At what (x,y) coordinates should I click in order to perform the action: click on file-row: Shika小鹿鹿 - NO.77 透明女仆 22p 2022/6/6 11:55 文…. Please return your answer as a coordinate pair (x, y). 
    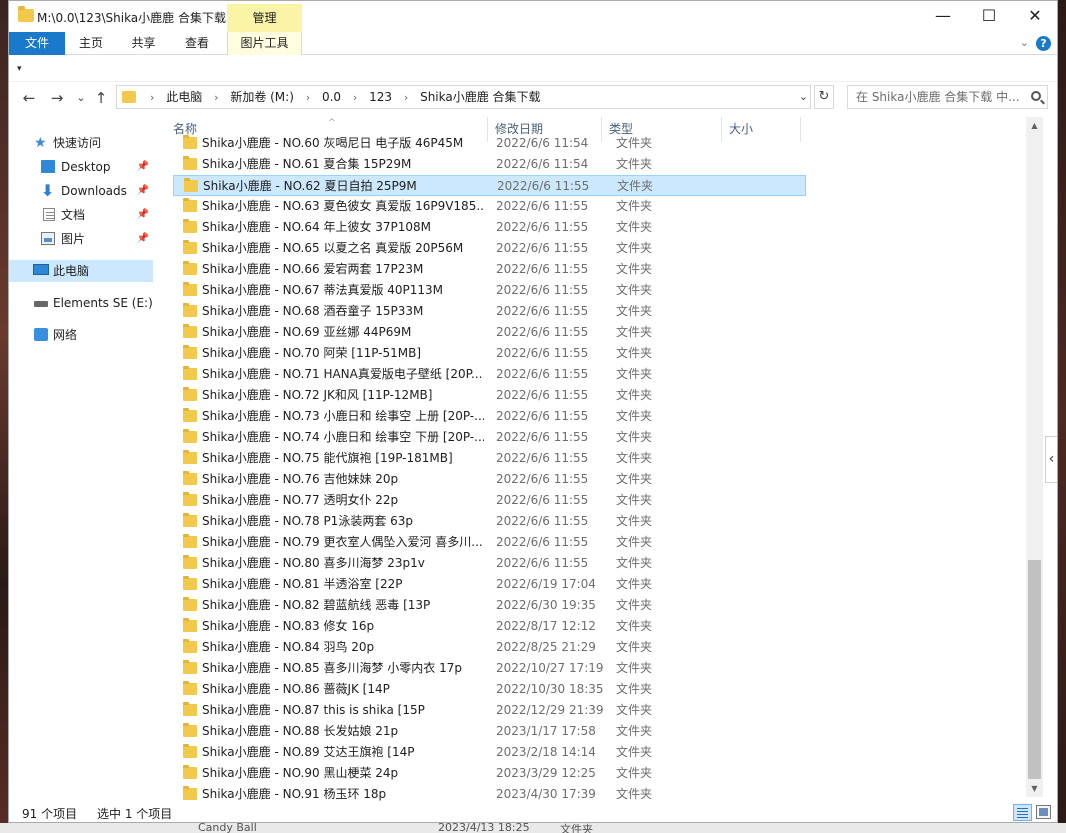
    Looking at the image, I should click on (489, 500).